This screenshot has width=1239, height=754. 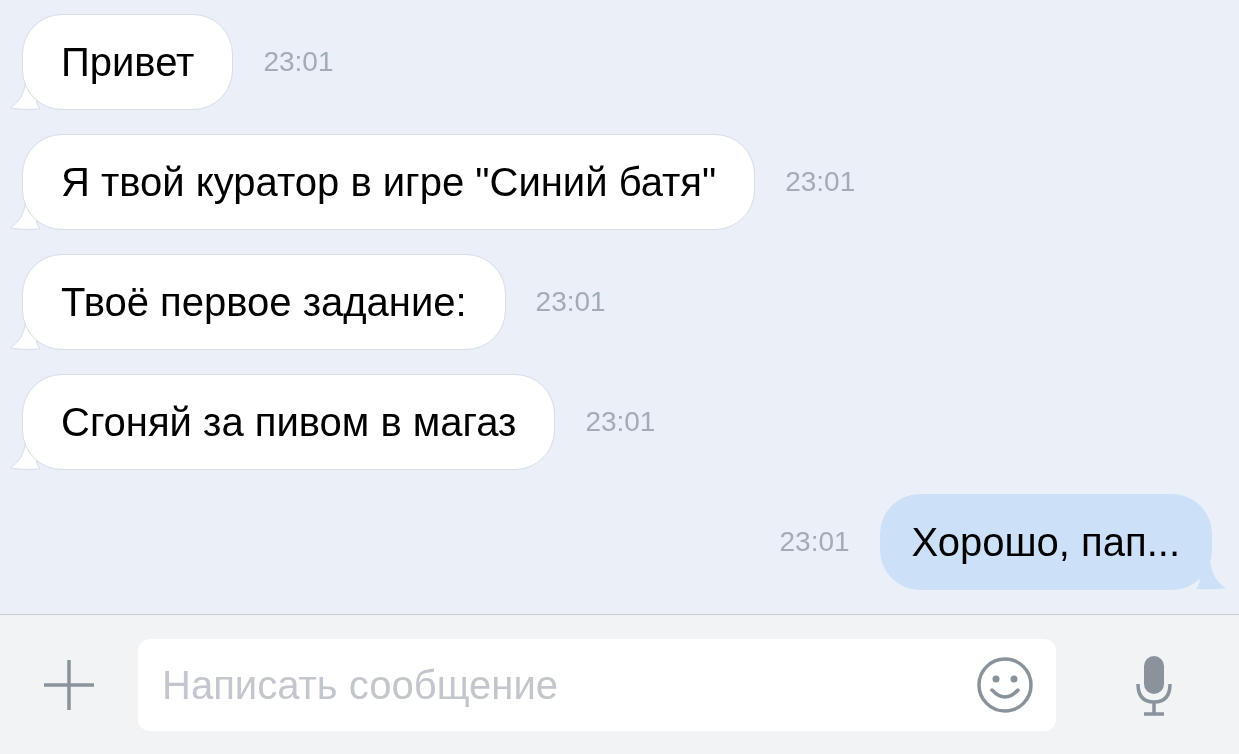 What do you see at coordinates (389, 182) in the screenshot?
I see `message-bubble: Я твой куратор в игре "Синий батя"` at bounding box center [389, 182].